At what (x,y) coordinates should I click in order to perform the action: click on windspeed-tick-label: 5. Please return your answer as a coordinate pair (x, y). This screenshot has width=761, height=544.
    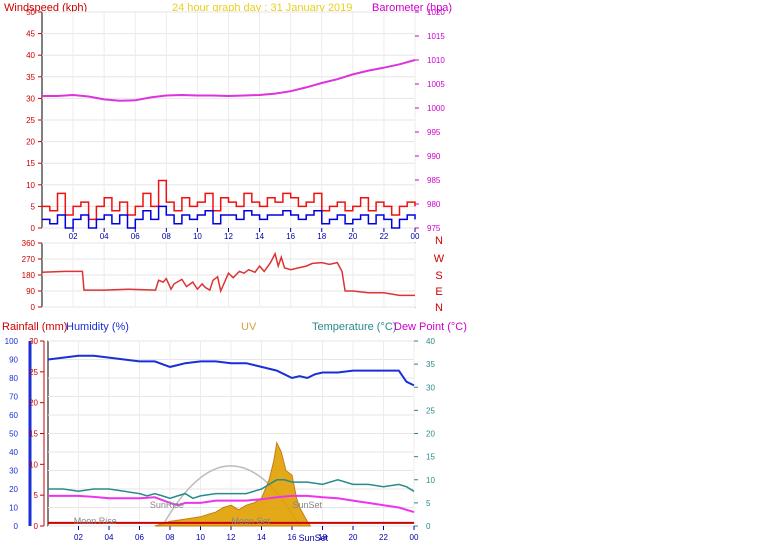
    Looking at the image, I should click on (33, 206).